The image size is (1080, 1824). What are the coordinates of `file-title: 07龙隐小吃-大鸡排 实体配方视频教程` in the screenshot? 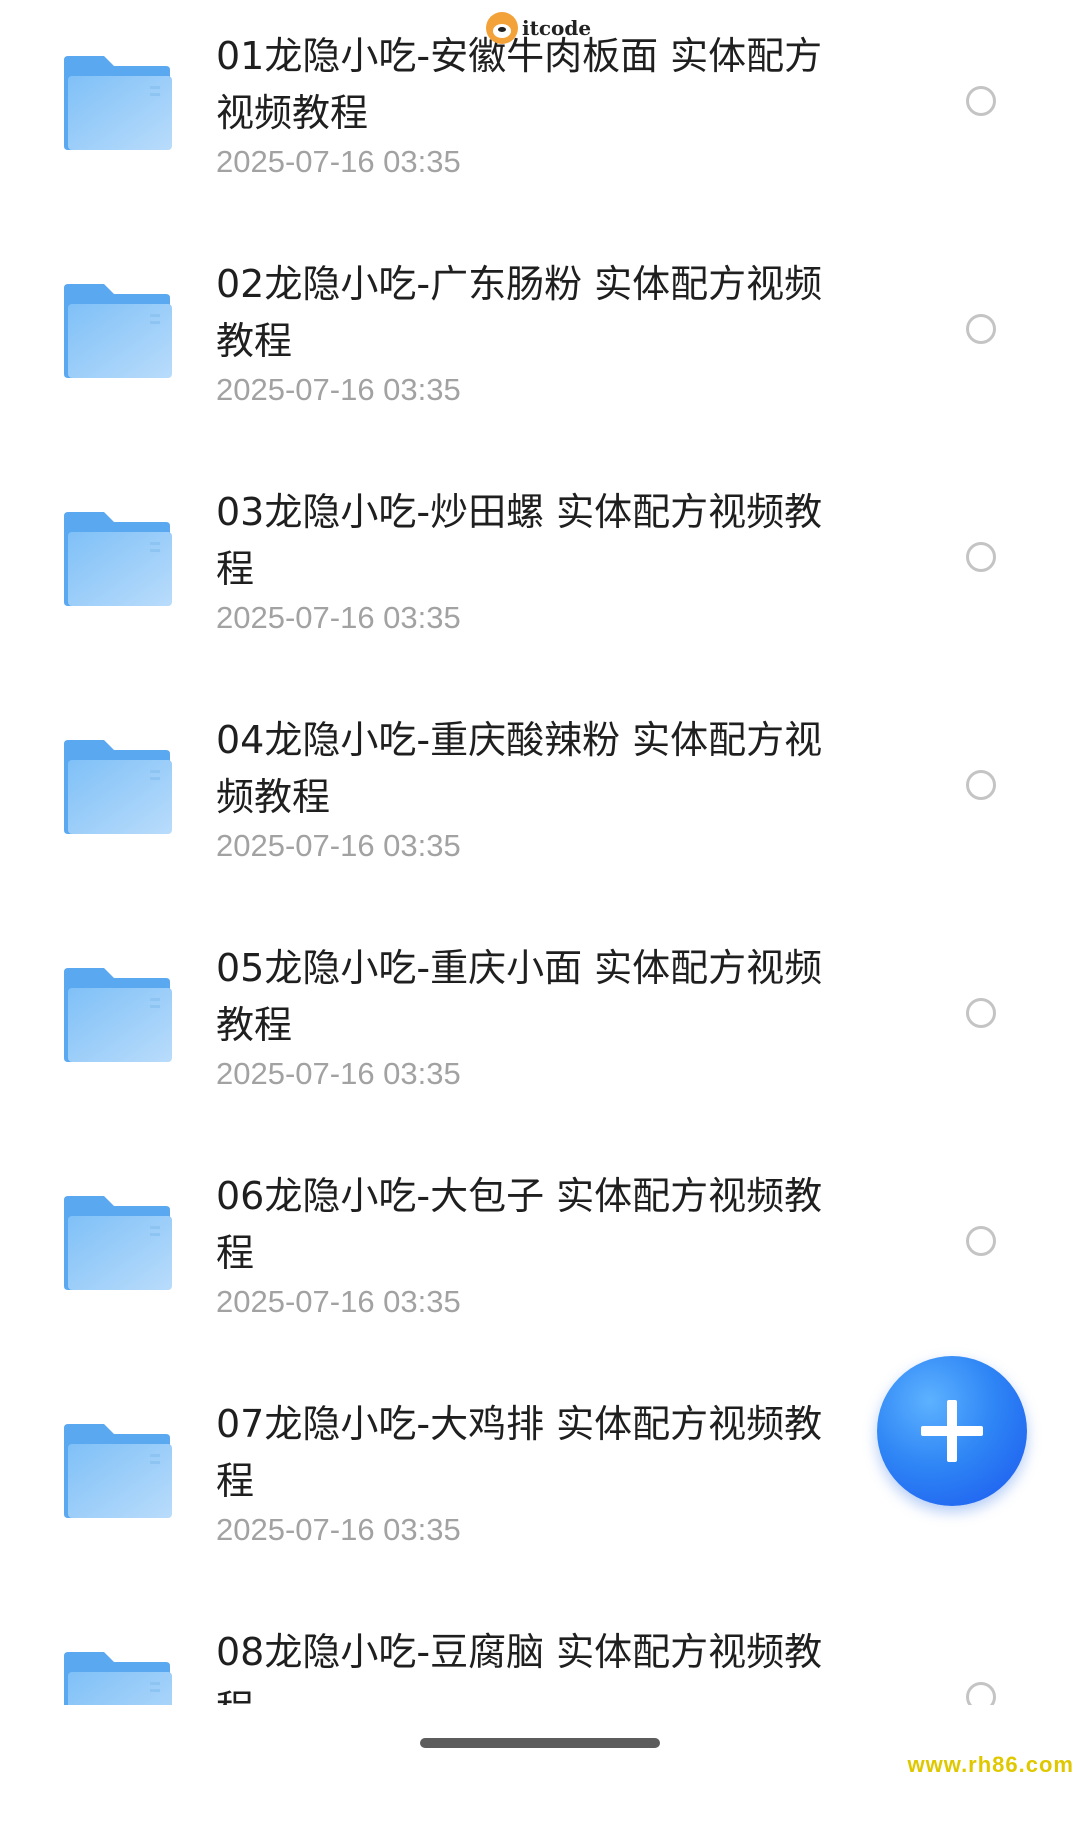 It's located at (519, 1452).